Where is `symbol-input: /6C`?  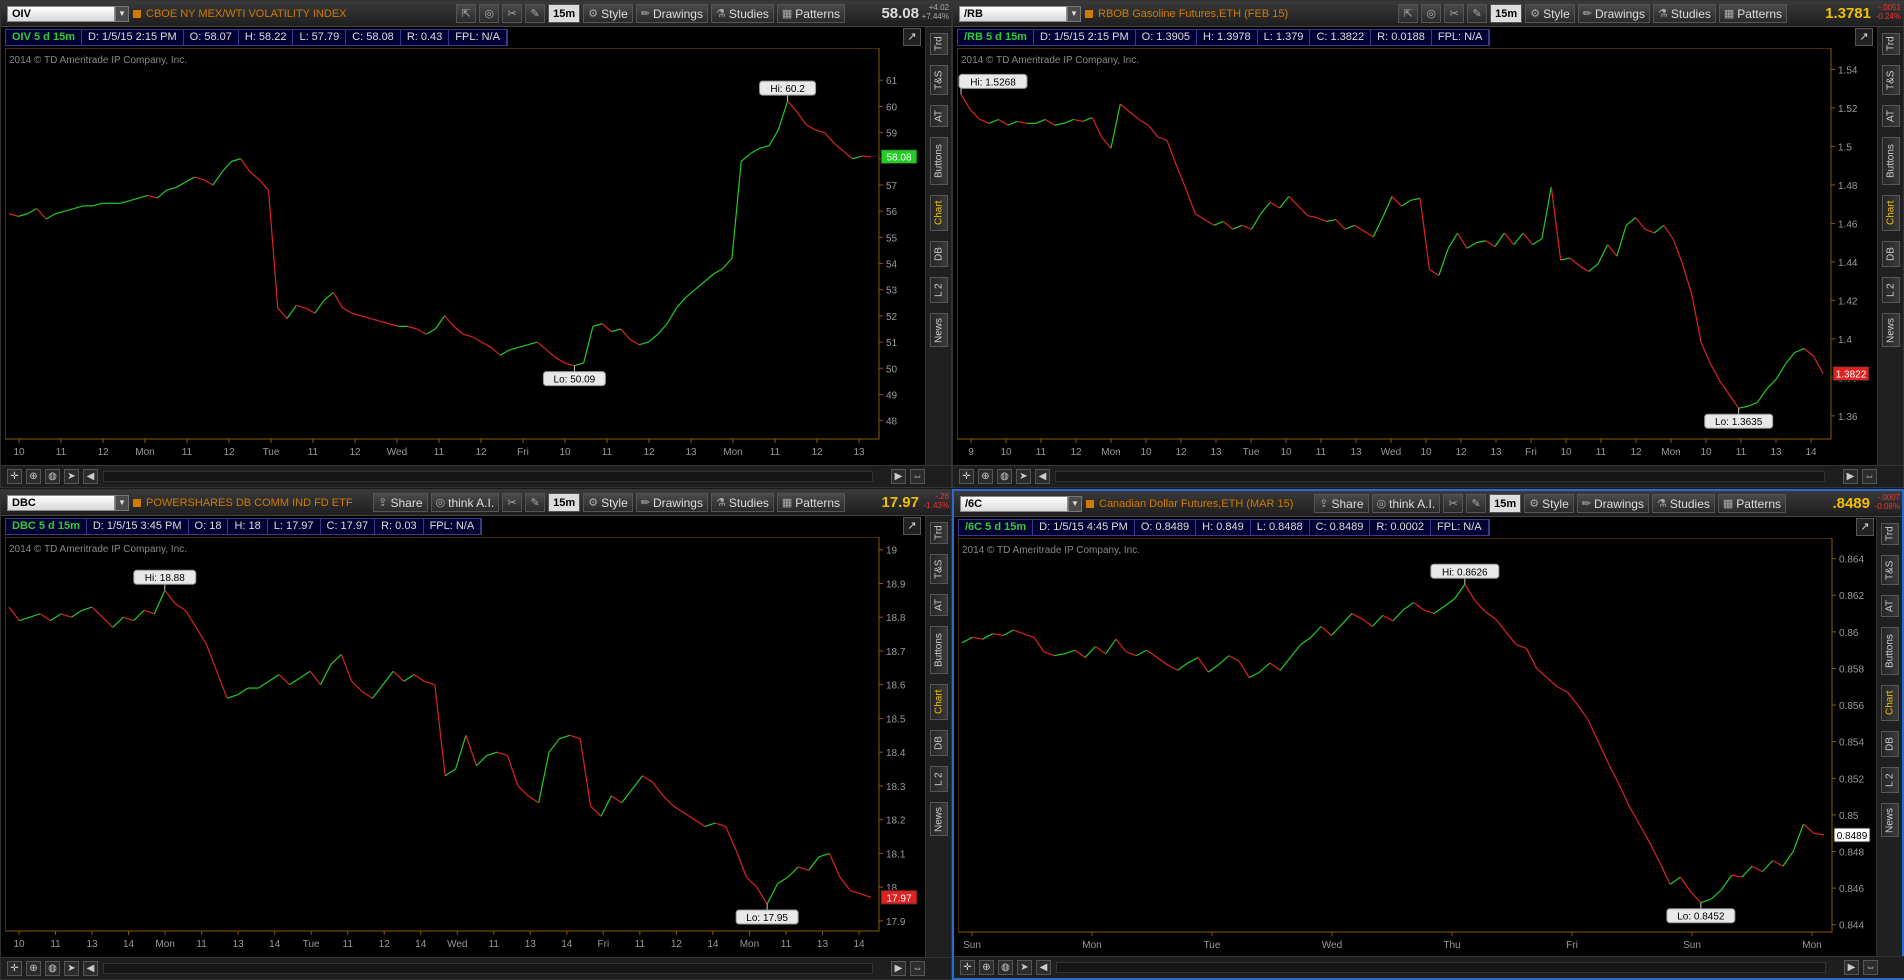 symbol-input: /6C is located at coordinates (1014, 504).